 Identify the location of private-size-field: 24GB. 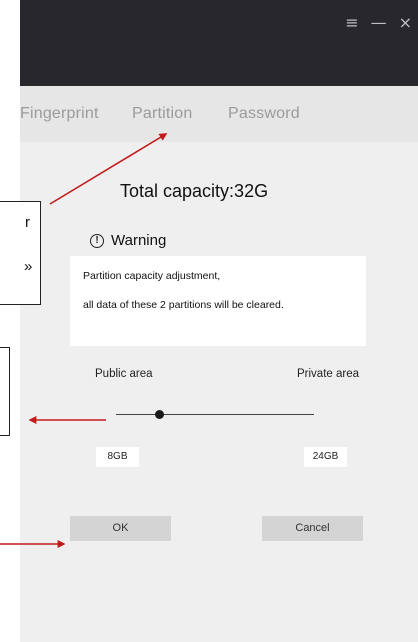
(325, 457).